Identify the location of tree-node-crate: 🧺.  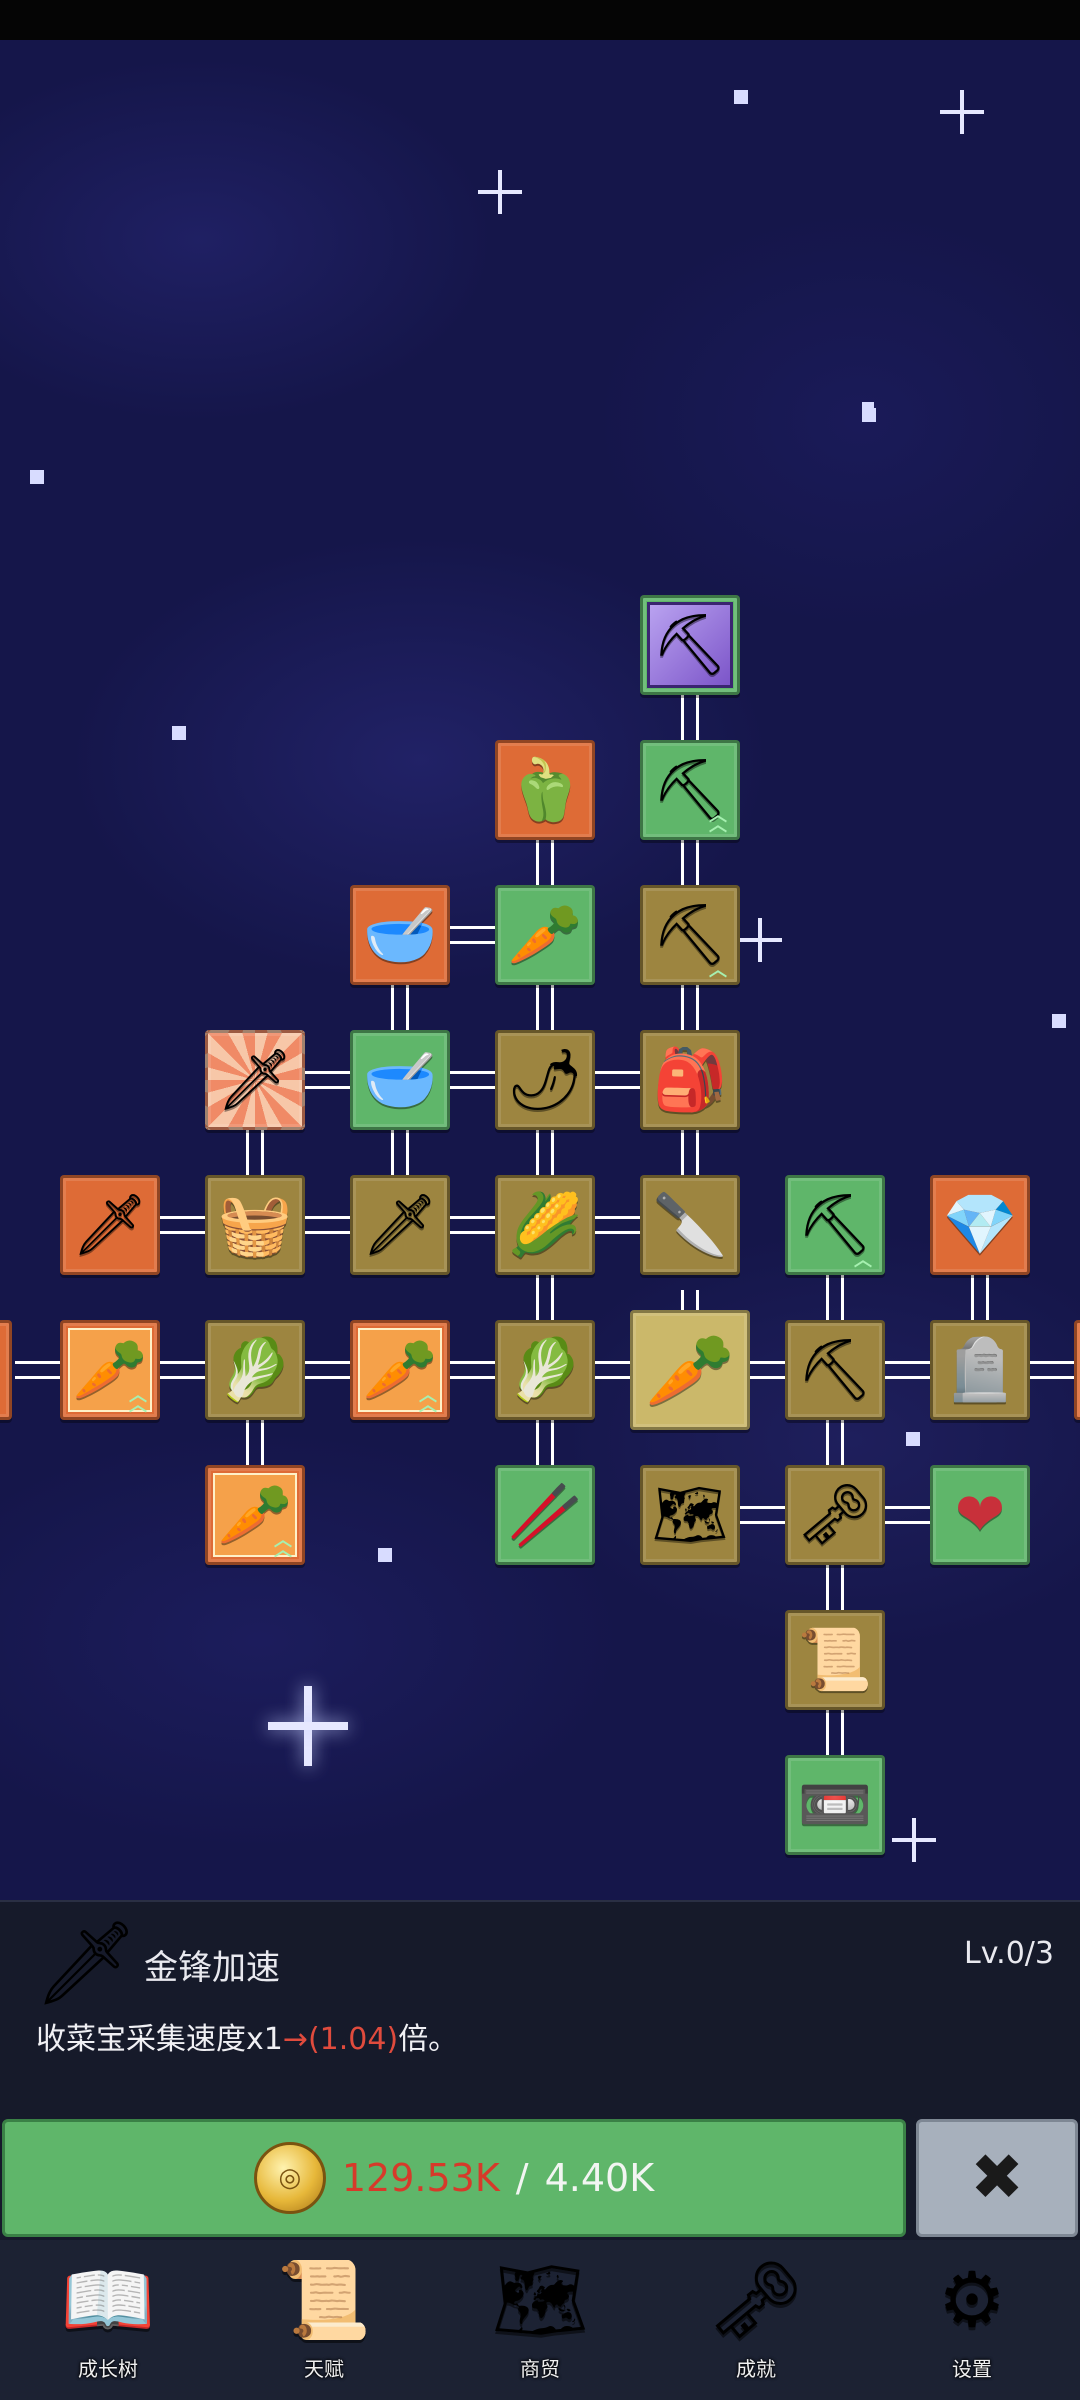
(255, 1225).